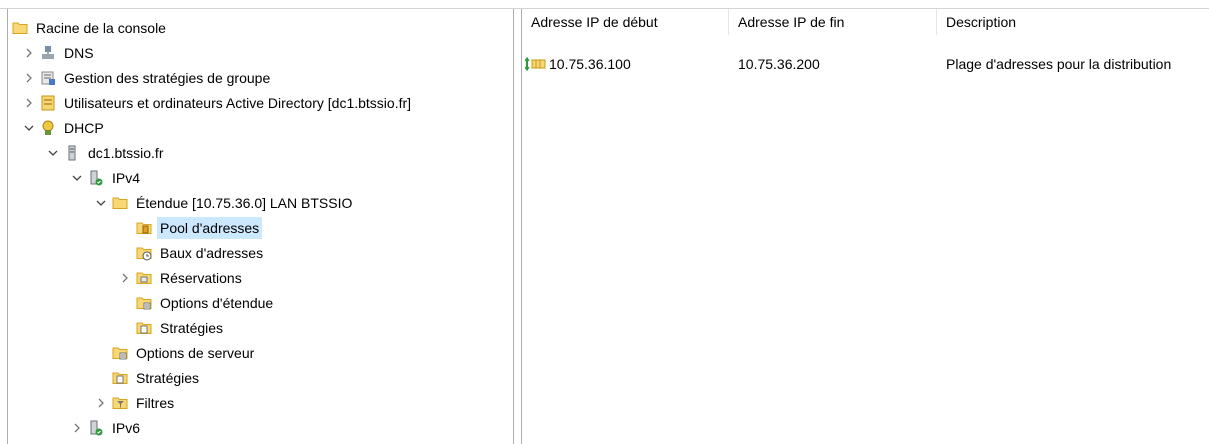 The width and height of the screenshot is (1209, 444). I want to click on tree-item-server-policies: Stratégies, so click(156, 378).